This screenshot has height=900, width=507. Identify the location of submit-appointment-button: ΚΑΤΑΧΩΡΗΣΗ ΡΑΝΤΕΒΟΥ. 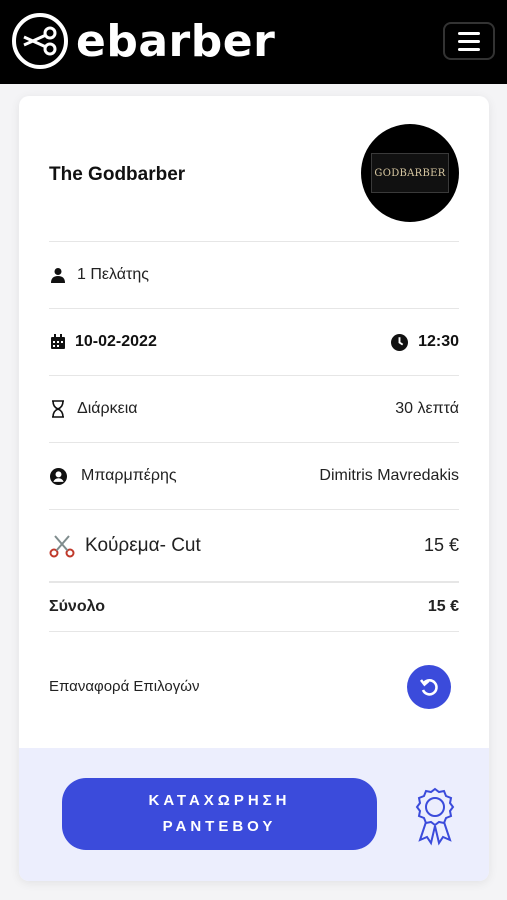
(219, 814).